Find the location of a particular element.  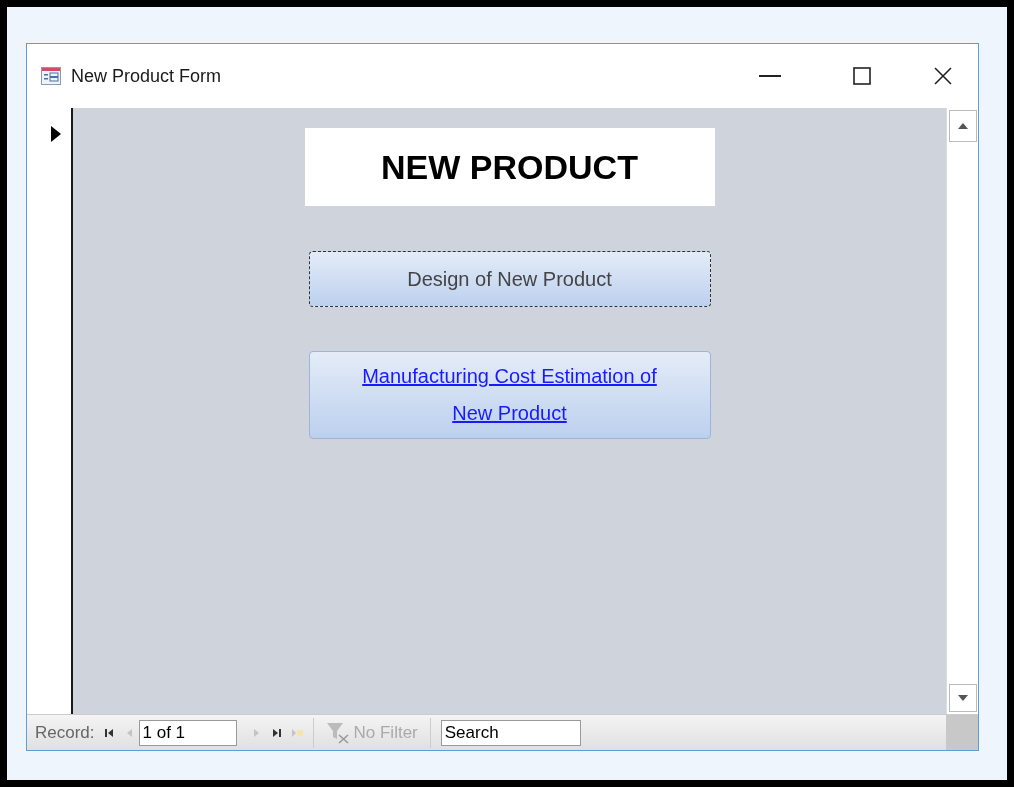

maximize-icon is located at coordinates (862, 76).